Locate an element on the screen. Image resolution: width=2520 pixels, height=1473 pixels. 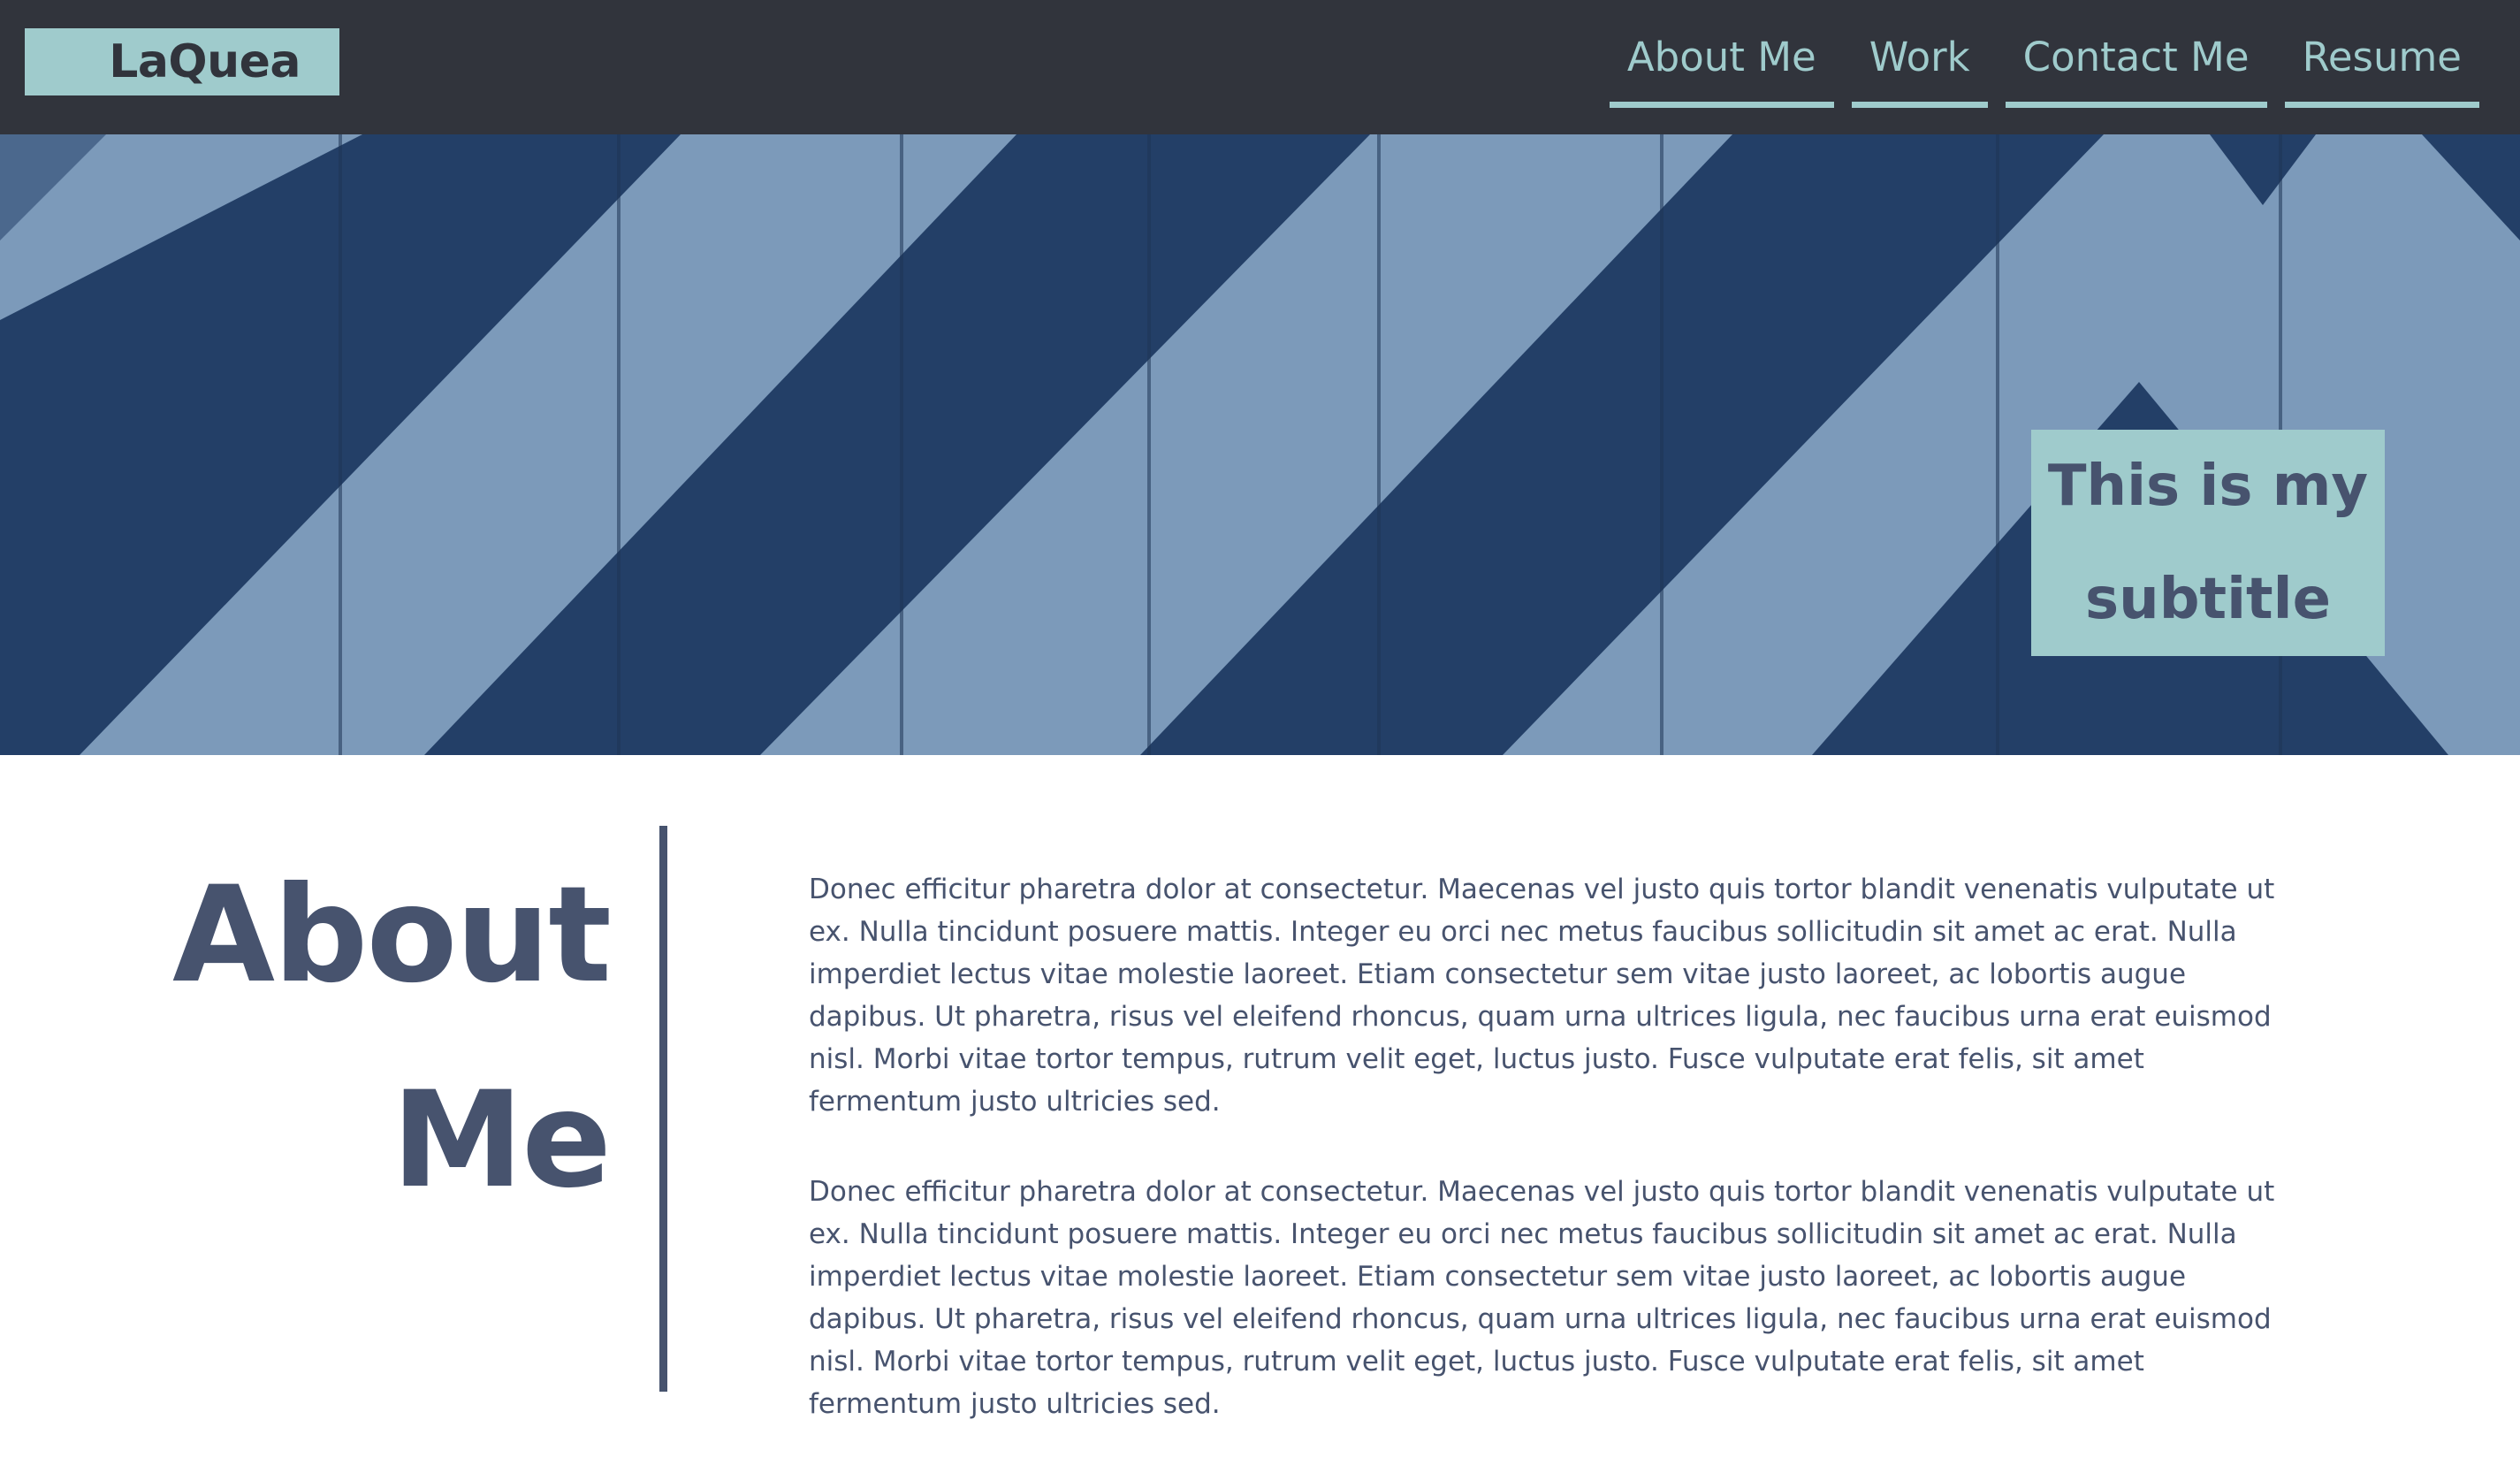
hero-subtitle: This is my subtitle is located at coordinates (2208, 543).